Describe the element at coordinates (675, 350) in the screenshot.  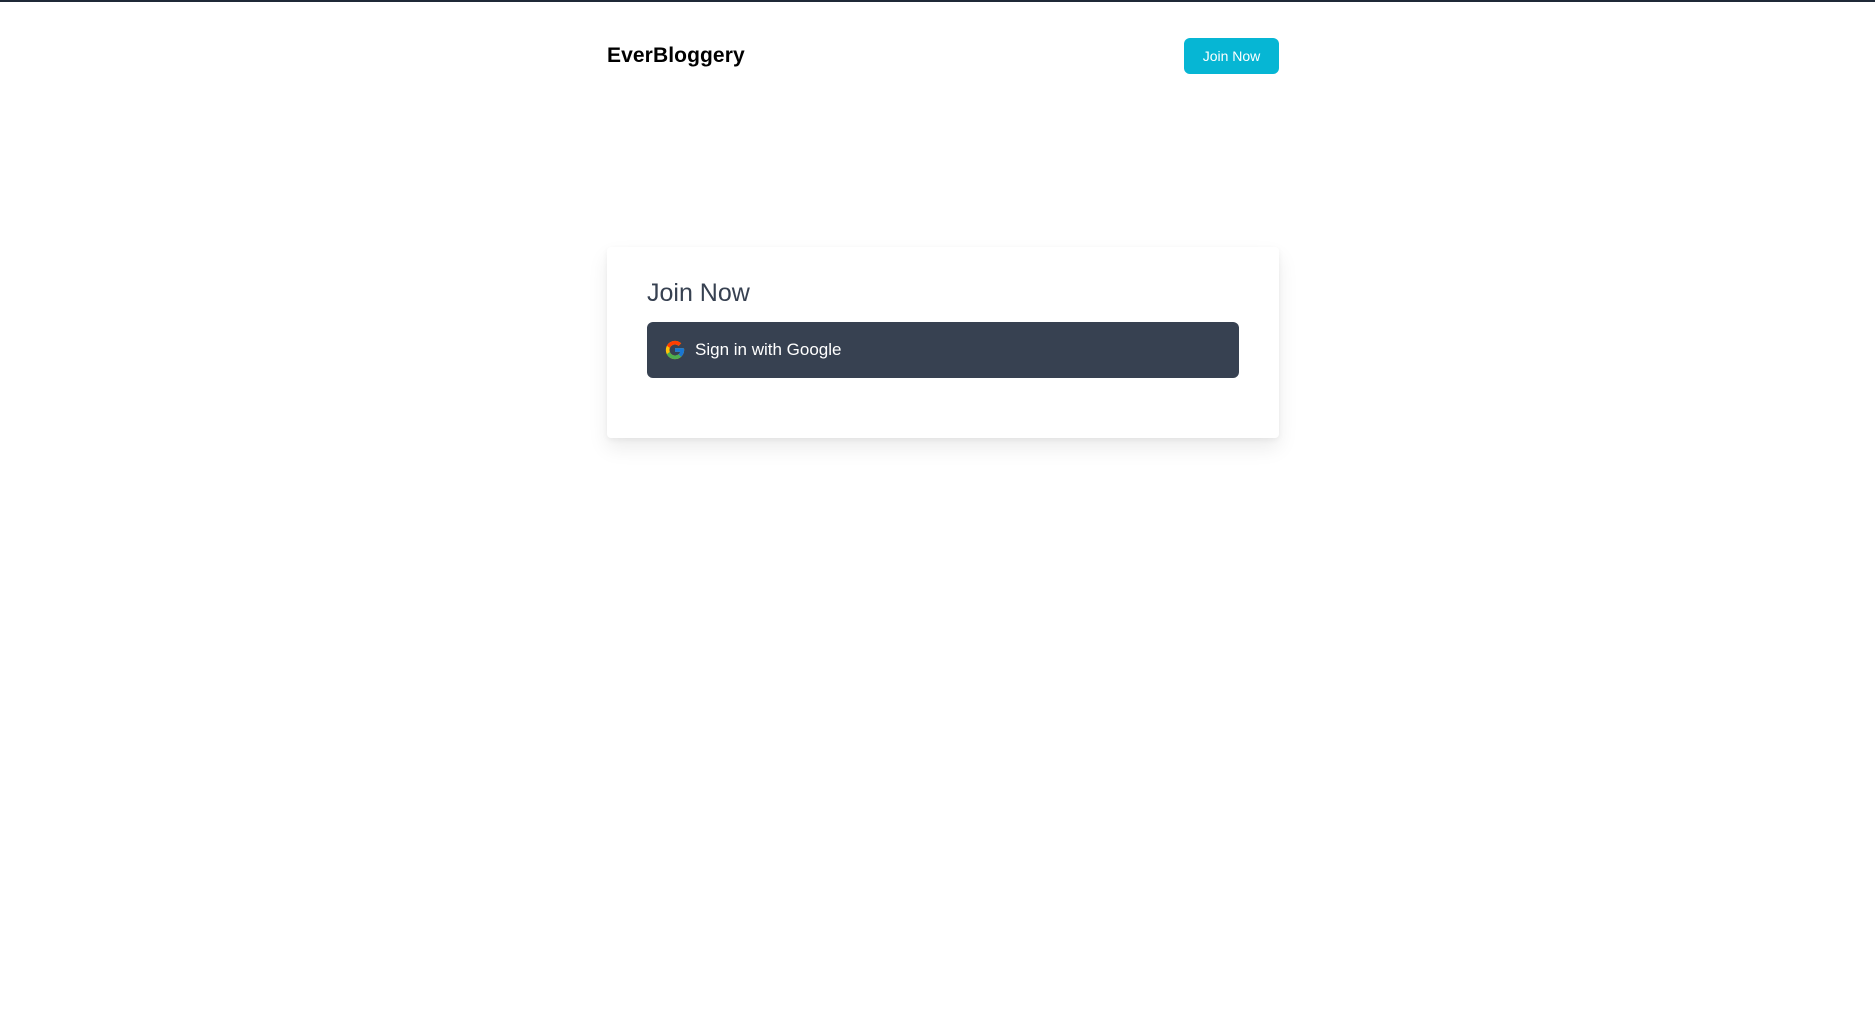
I see `google-icon` at that location.